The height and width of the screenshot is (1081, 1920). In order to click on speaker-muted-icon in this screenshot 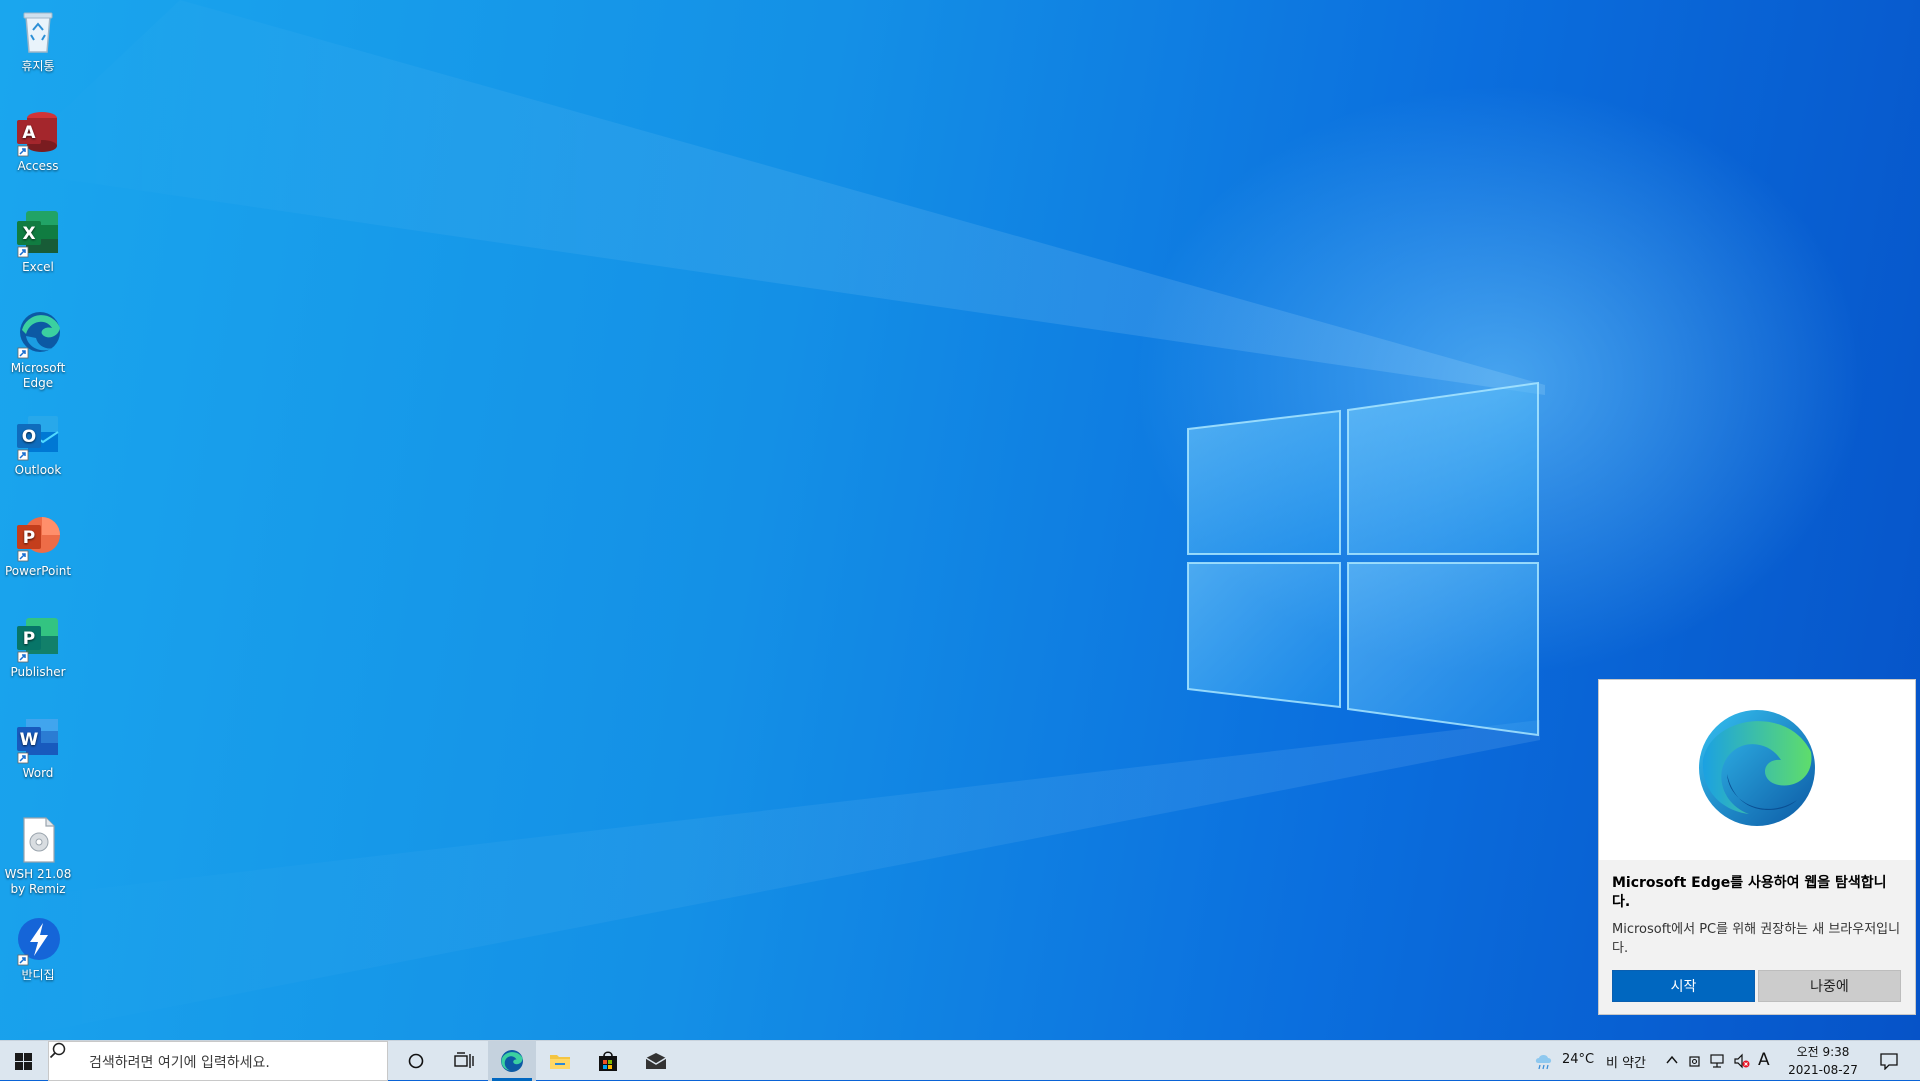, I will do `click(1742, 1061)`.